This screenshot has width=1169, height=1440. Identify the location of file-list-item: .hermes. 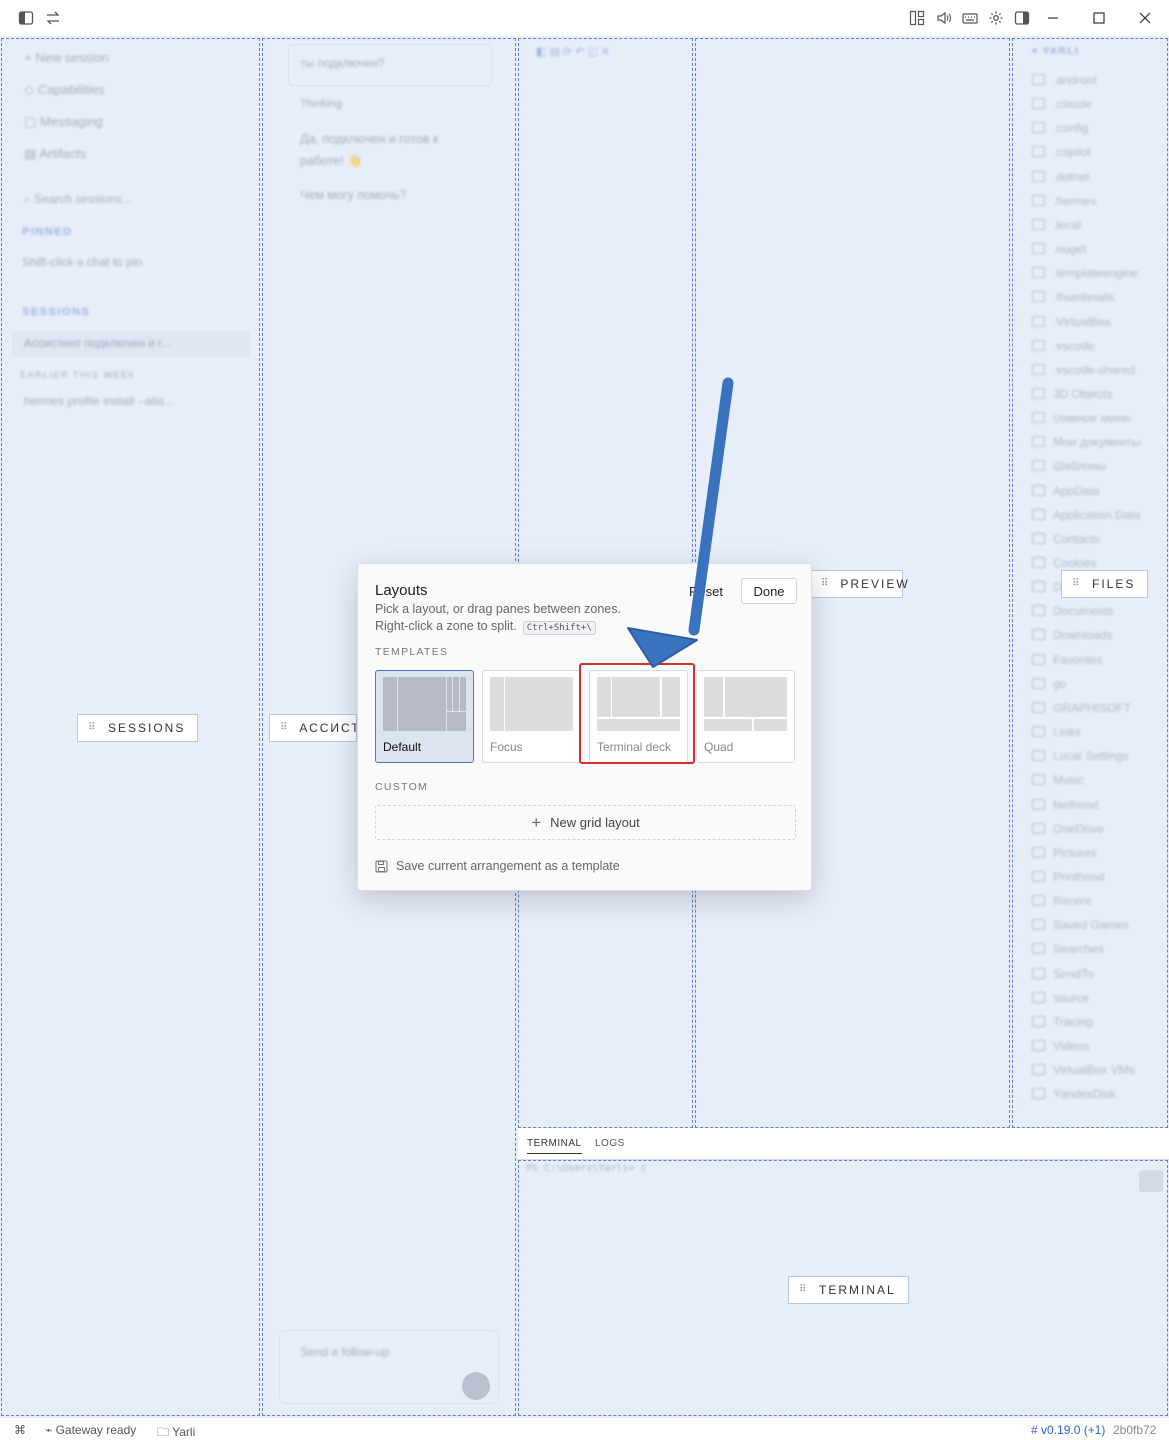
(1064, 201).